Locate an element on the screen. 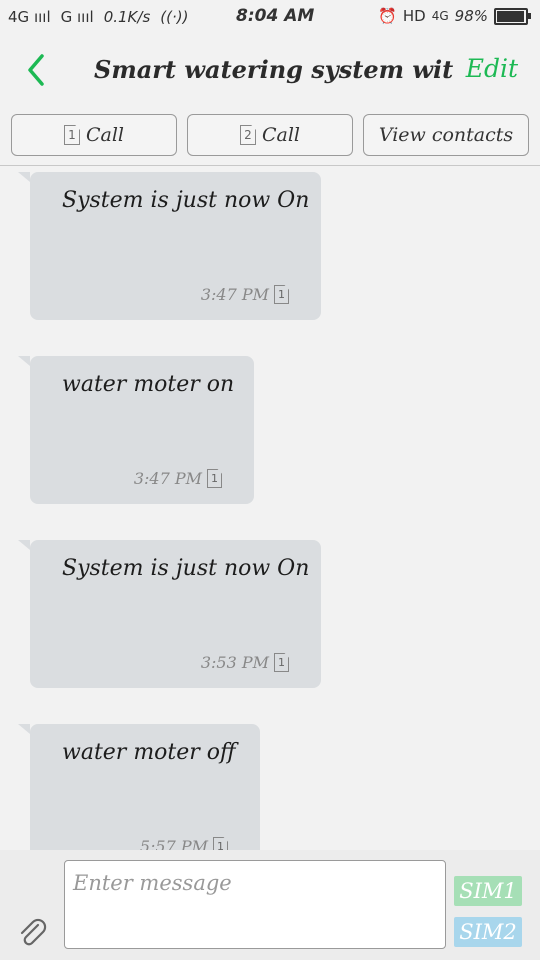 The width and height of the screenshot is (540, 960). message-text: water moter on is located at coordinates (148, 384).